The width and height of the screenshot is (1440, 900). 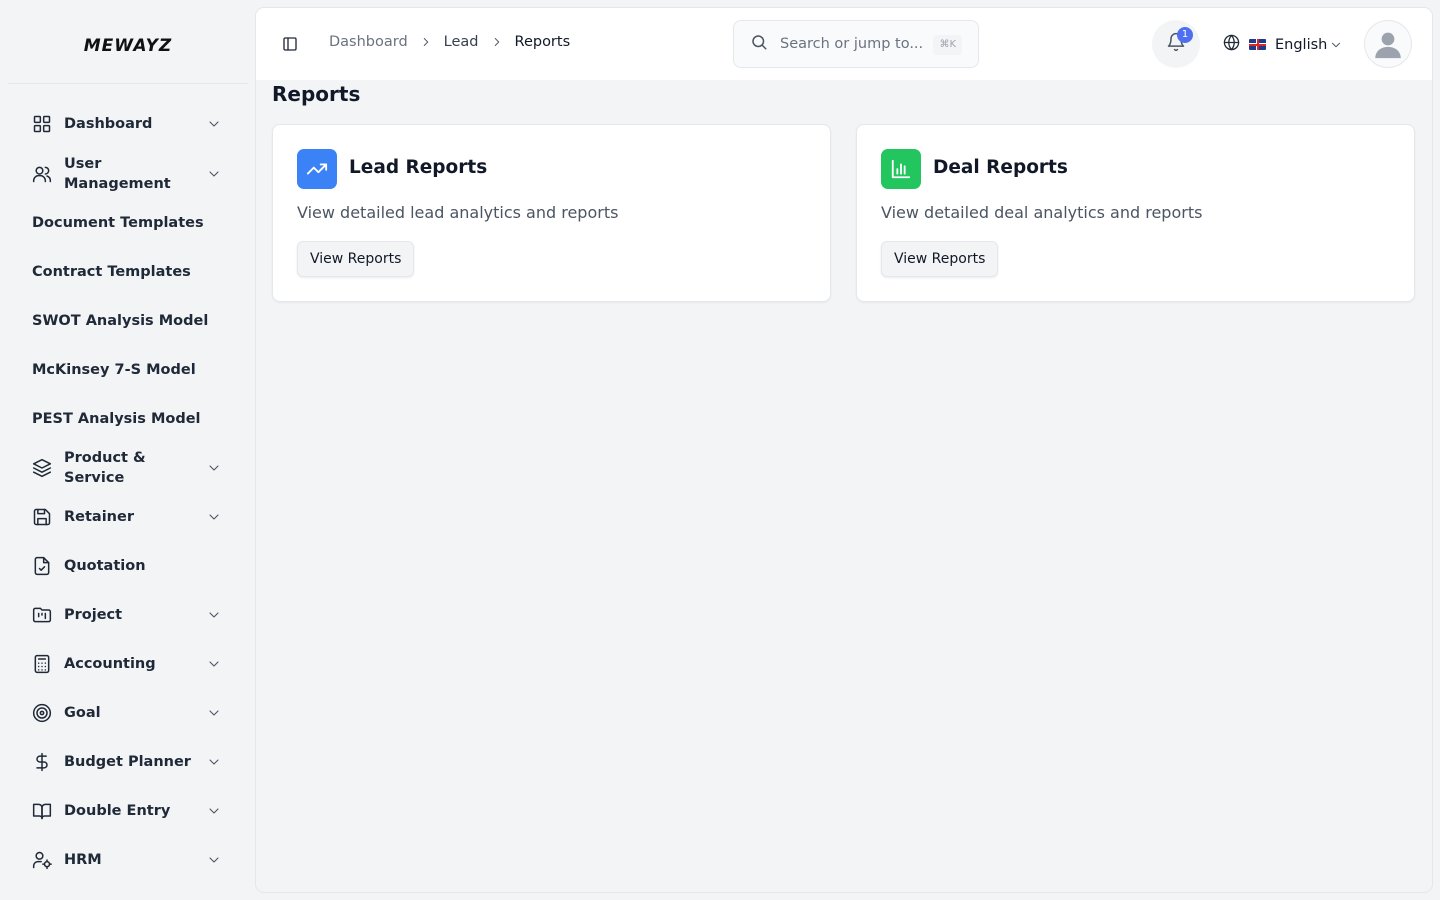 I want to click on sidebar-item-label: Dashboard, so click(x=108, y=124).